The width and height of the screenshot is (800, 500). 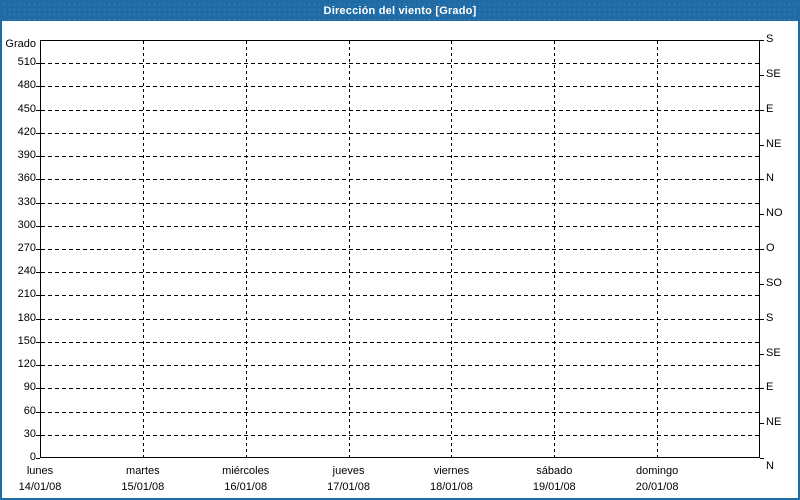 What do you see at coordinates (774, 213) in the screenshot?
I see `y-axis-right-tick-label: NO` at bounding box center [774, 213].